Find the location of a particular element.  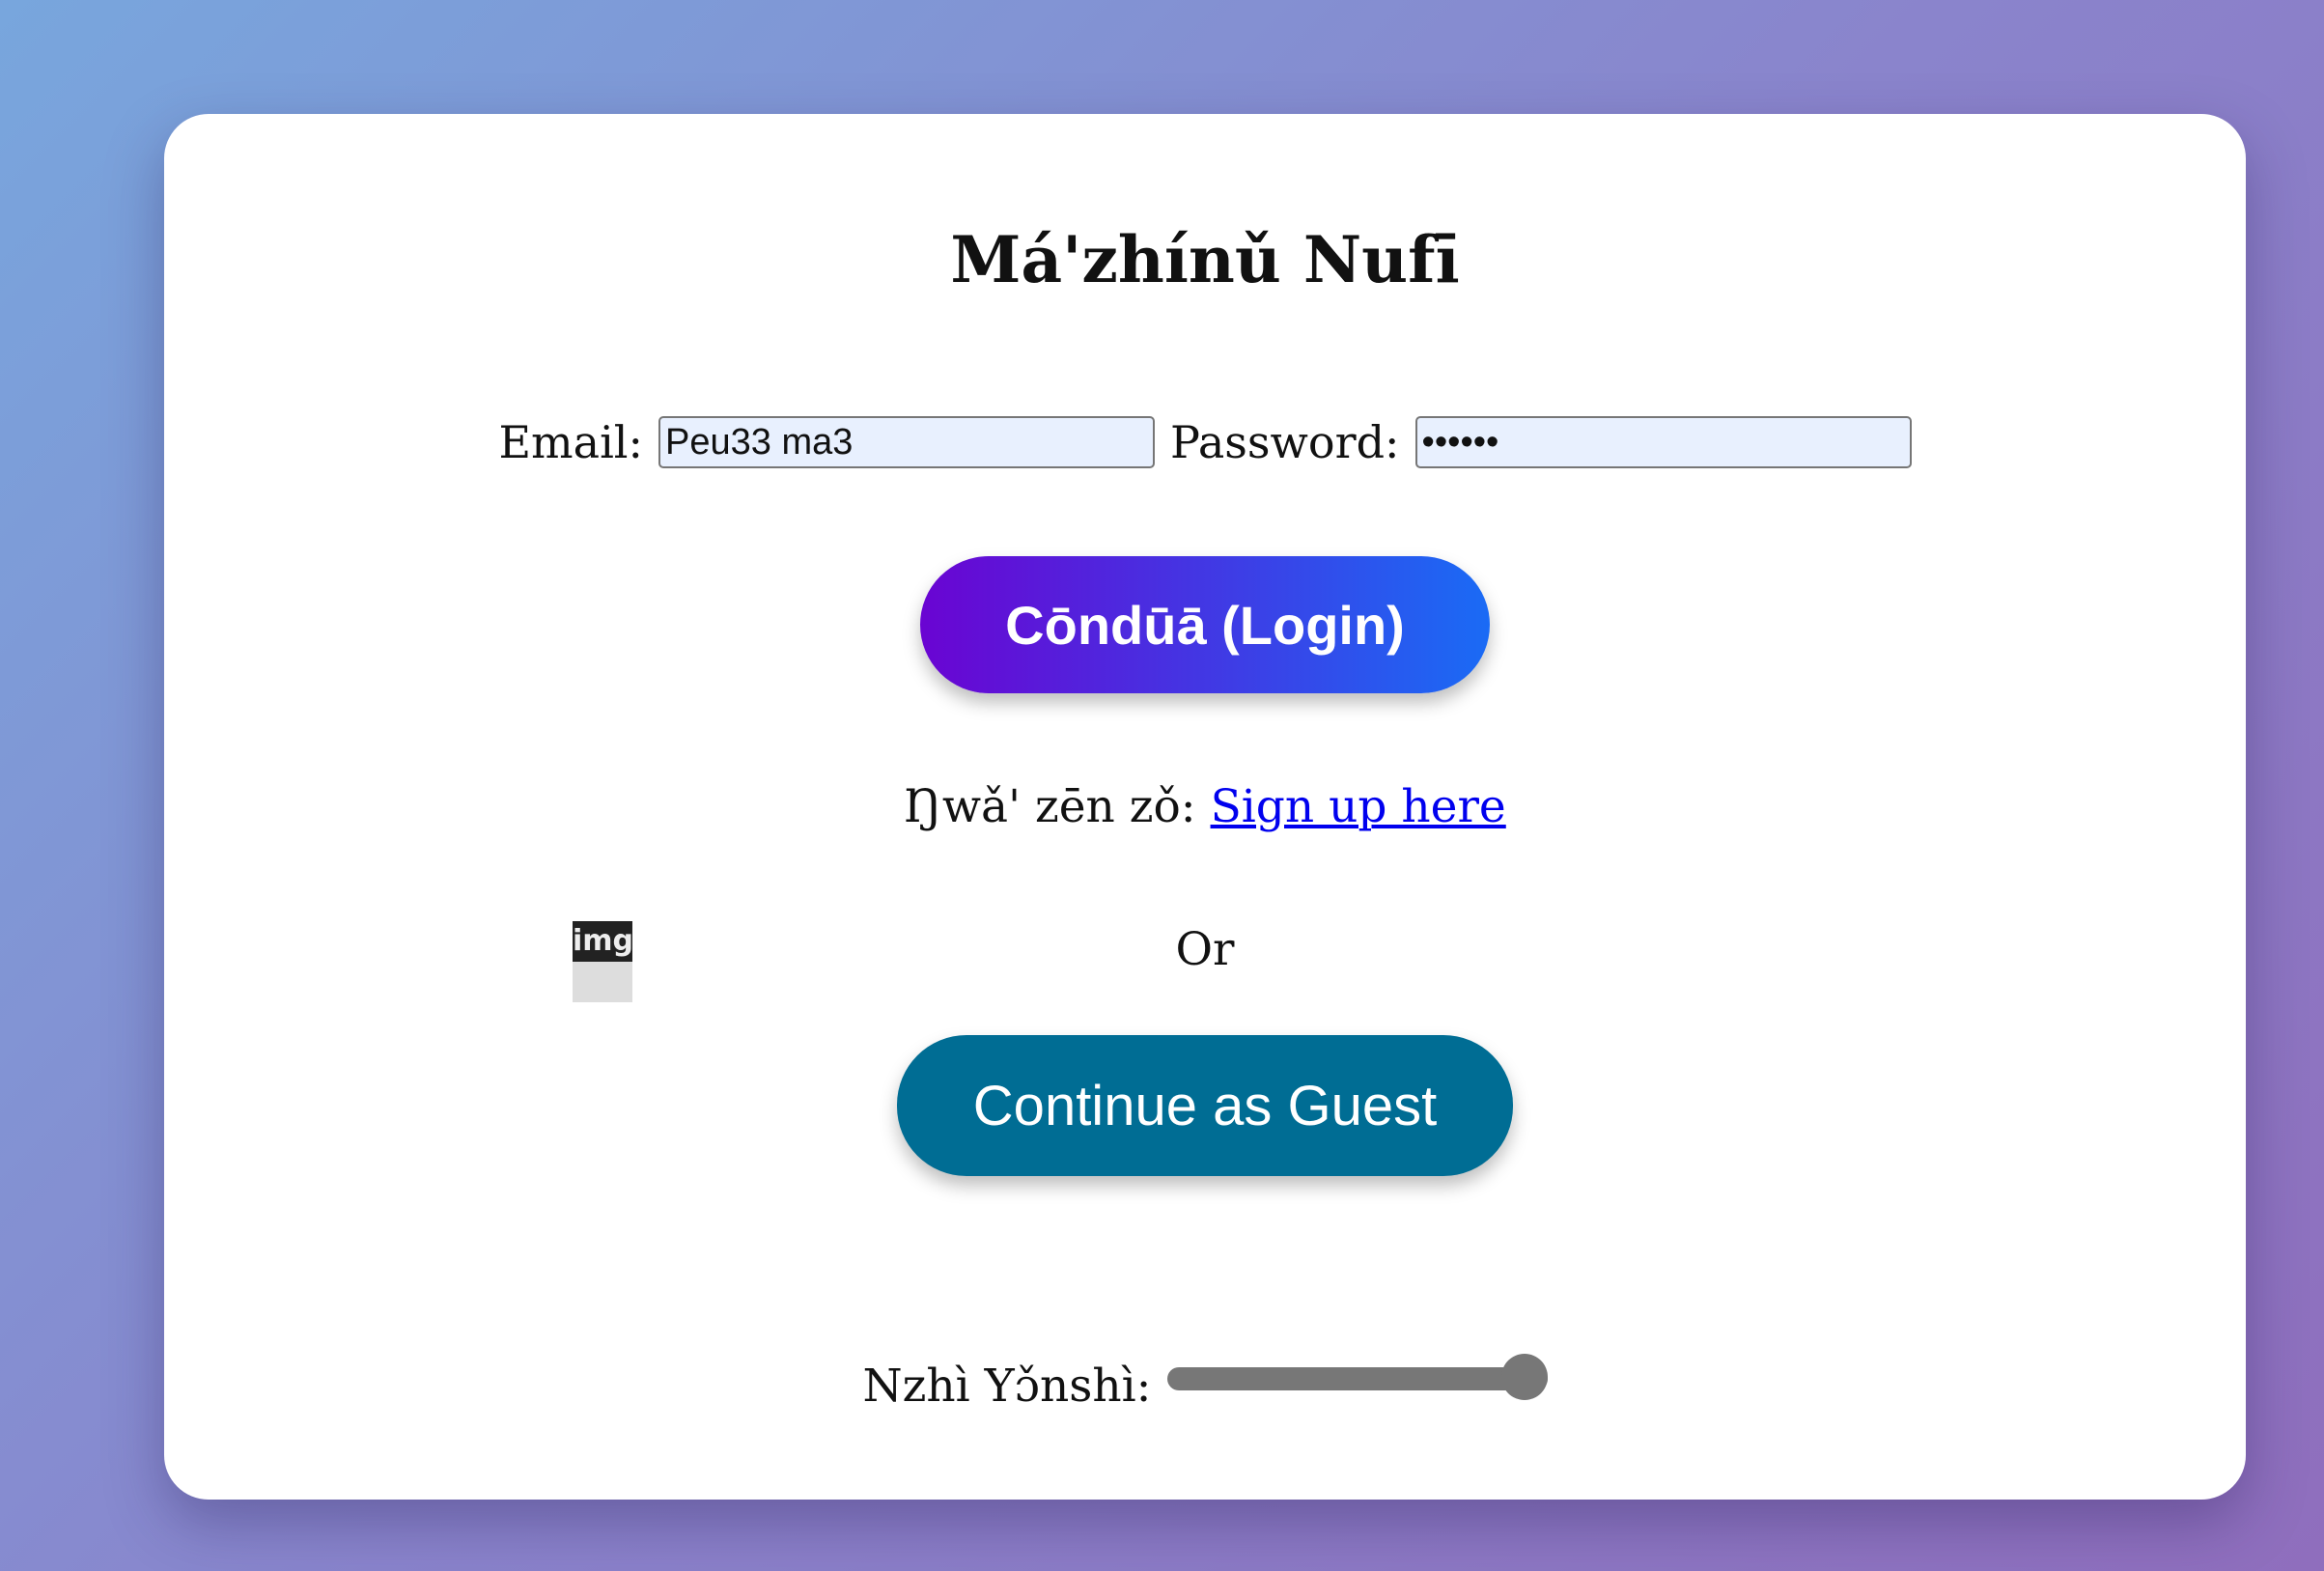

volume-label: Nzhì Yɔ̌nshì: is located at coordinates (1007, 1386).